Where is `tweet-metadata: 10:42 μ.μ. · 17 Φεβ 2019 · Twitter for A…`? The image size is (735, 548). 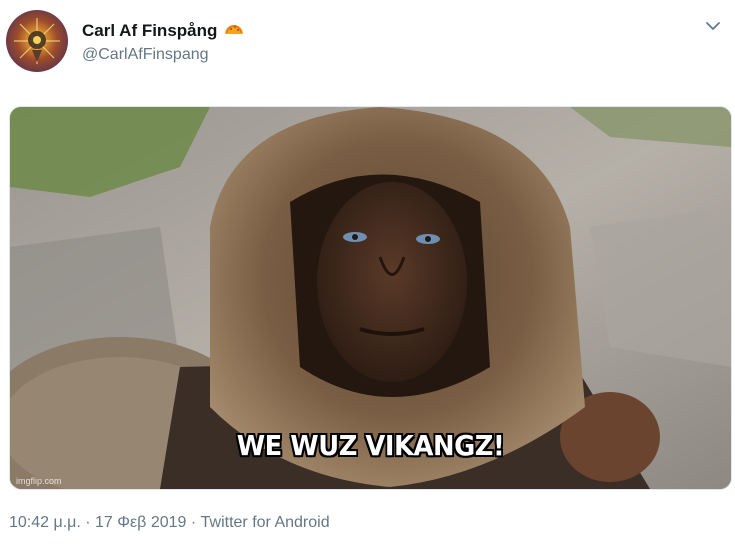 tweet-metadata: 10:42 μ.μ. · 17 Φεβ 2019 · Twitter for A… is located at coordinates (169, 523).